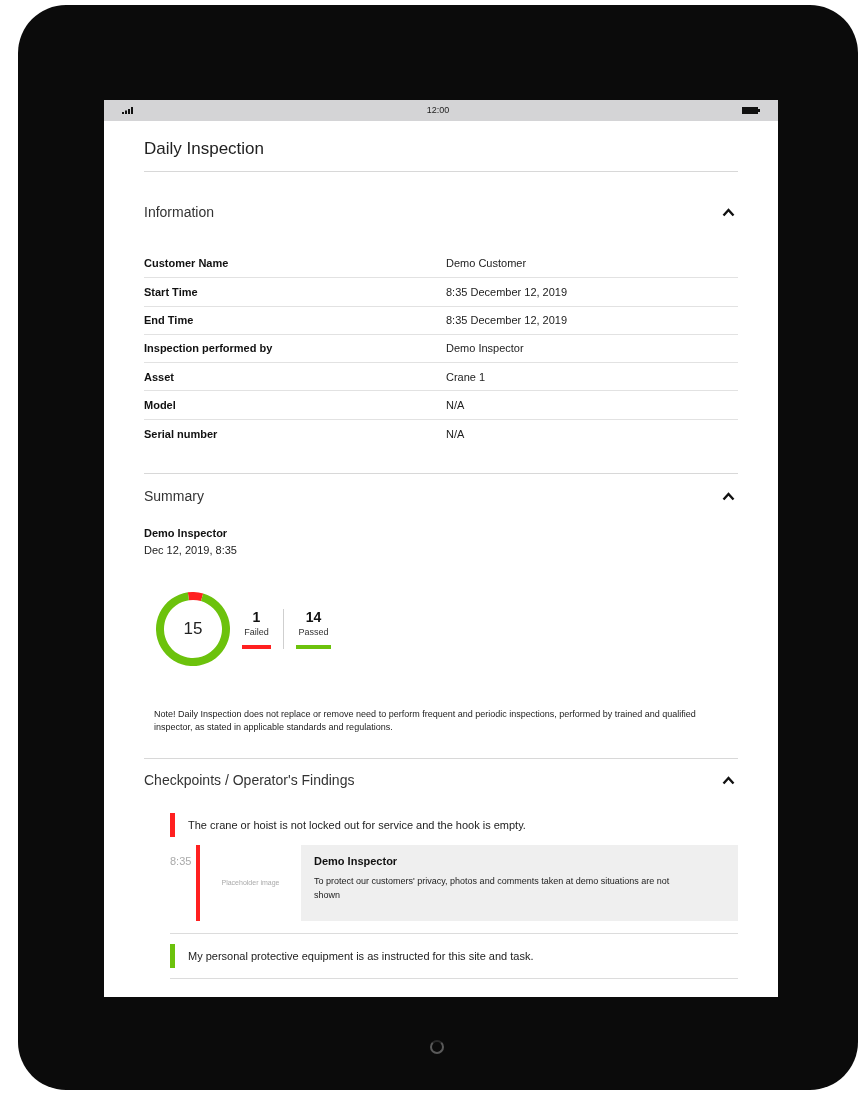 This screenshot has height=1094, width=858. Describe the element at coordinates (313, 633) in the screenshot. I see `stat-label: Passed` at that location.